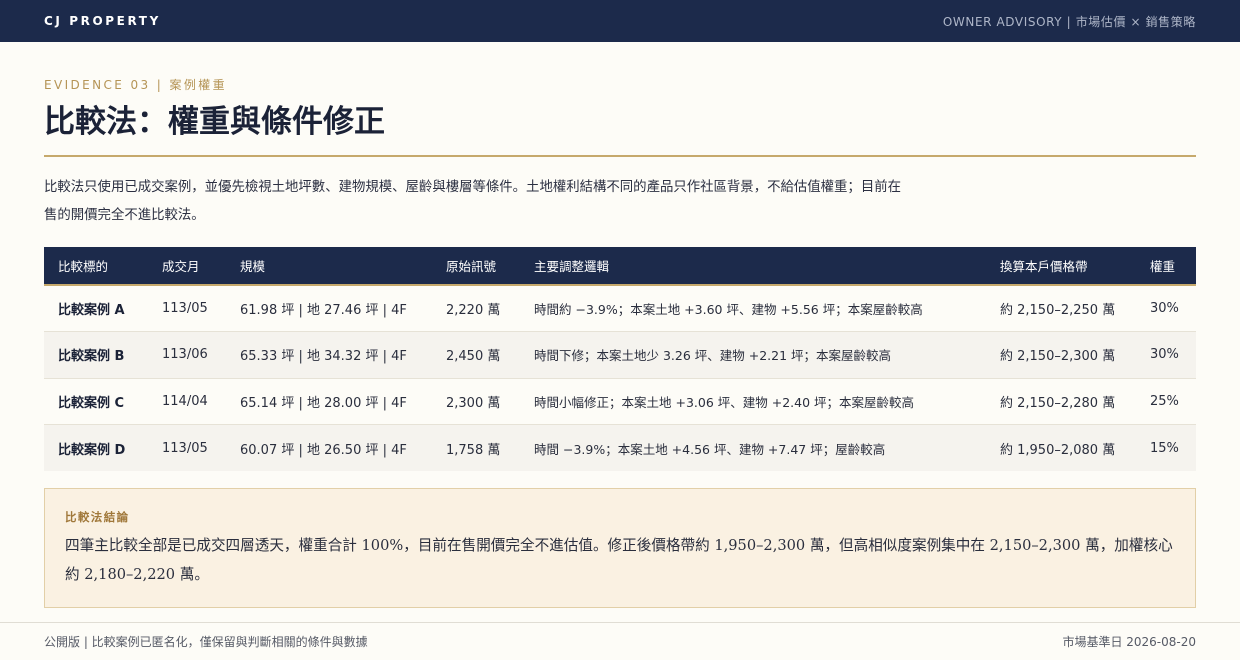 This screenshot has height=660, width=1240. I want to click on cell-weight: 25%, so click(1164, 401).